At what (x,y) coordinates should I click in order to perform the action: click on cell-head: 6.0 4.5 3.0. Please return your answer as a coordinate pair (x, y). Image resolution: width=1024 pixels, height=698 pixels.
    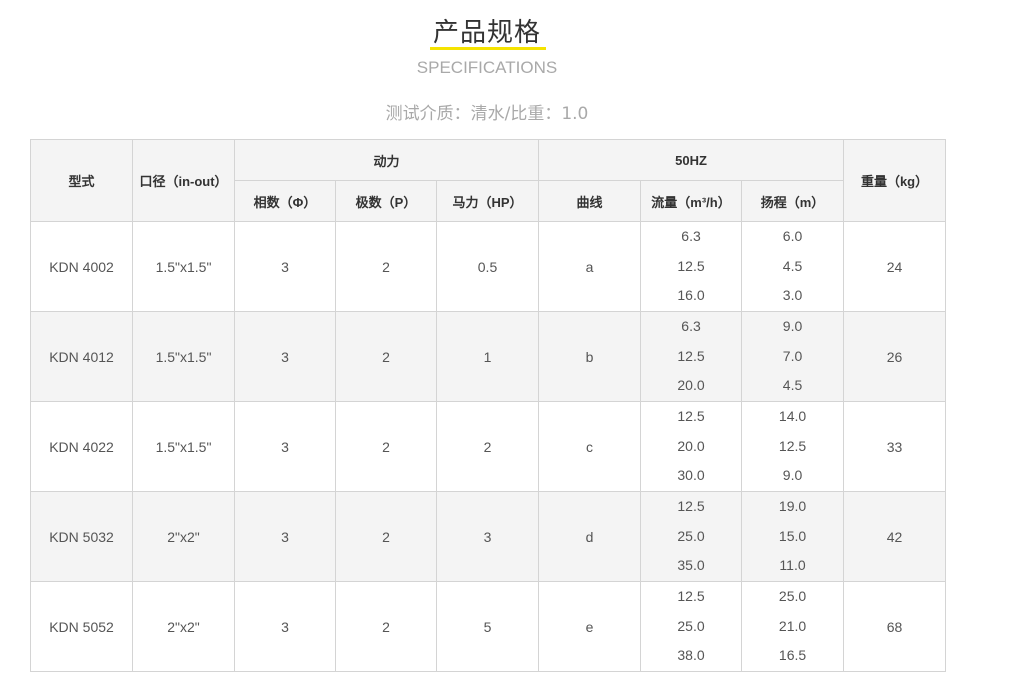
    Looking at the image, I should click on (793, 266).